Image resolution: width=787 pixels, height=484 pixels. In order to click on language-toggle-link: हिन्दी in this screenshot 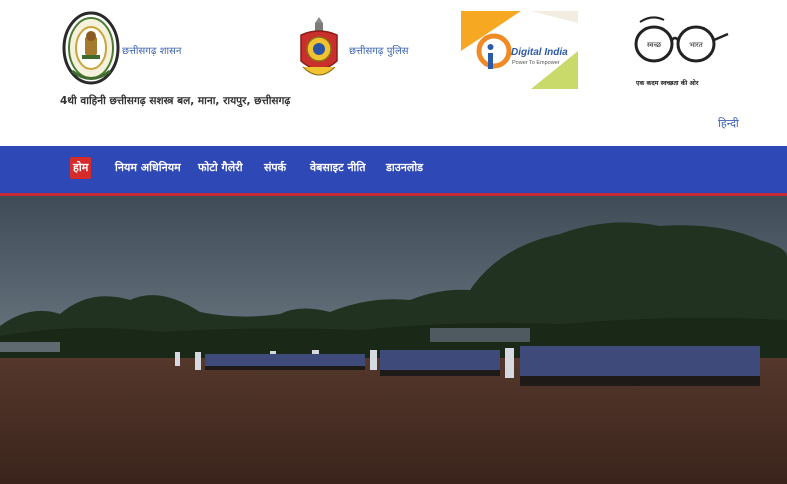, I will do `click(728, 123)`.